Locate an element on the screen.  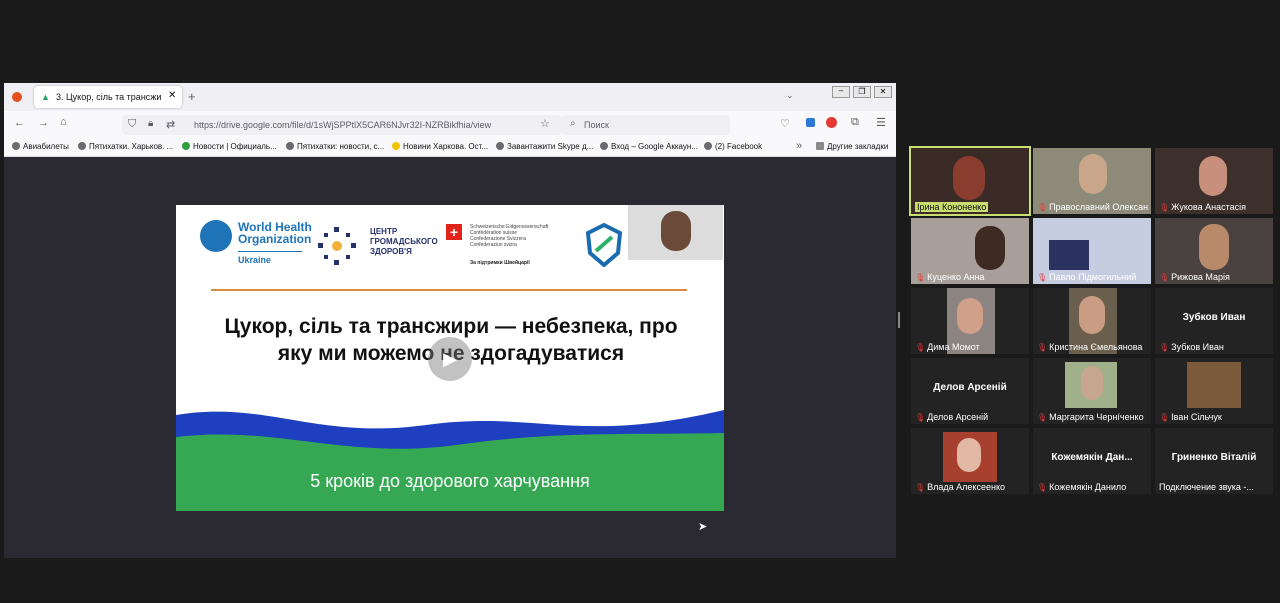
pocket-icon: ♡ is located at coordinates (785, 123).